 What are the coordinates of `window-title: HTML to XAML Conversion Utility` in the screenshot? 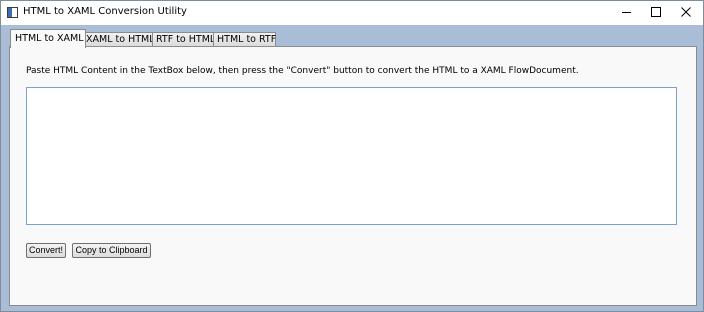 It's located at (105, 11).